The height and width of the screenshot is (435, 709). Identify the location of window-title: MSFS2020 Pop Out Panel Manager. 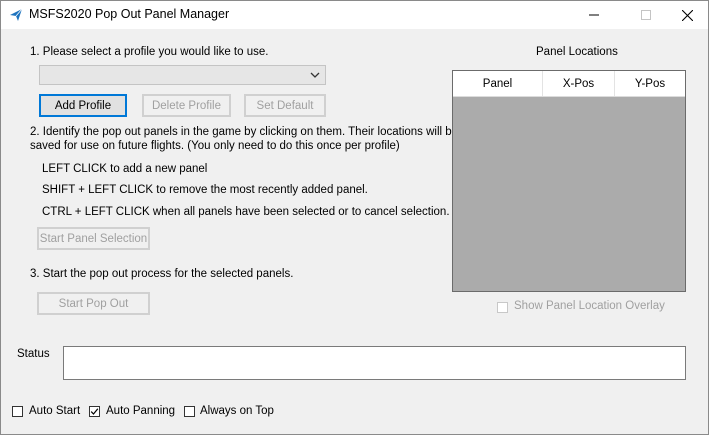
(129, 14).